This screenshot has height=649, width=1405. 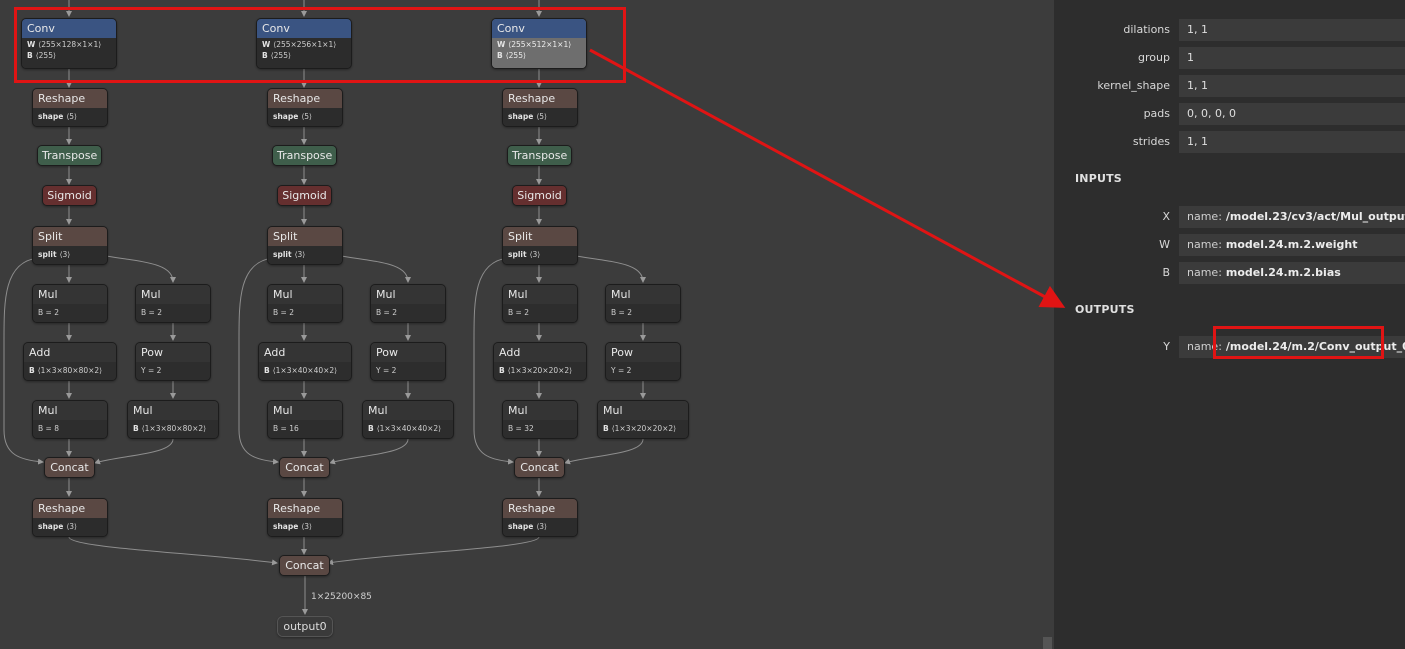 I want to click on input-row-b: Bname: model.24.m.2.bias, so click(x=1229, y=273).